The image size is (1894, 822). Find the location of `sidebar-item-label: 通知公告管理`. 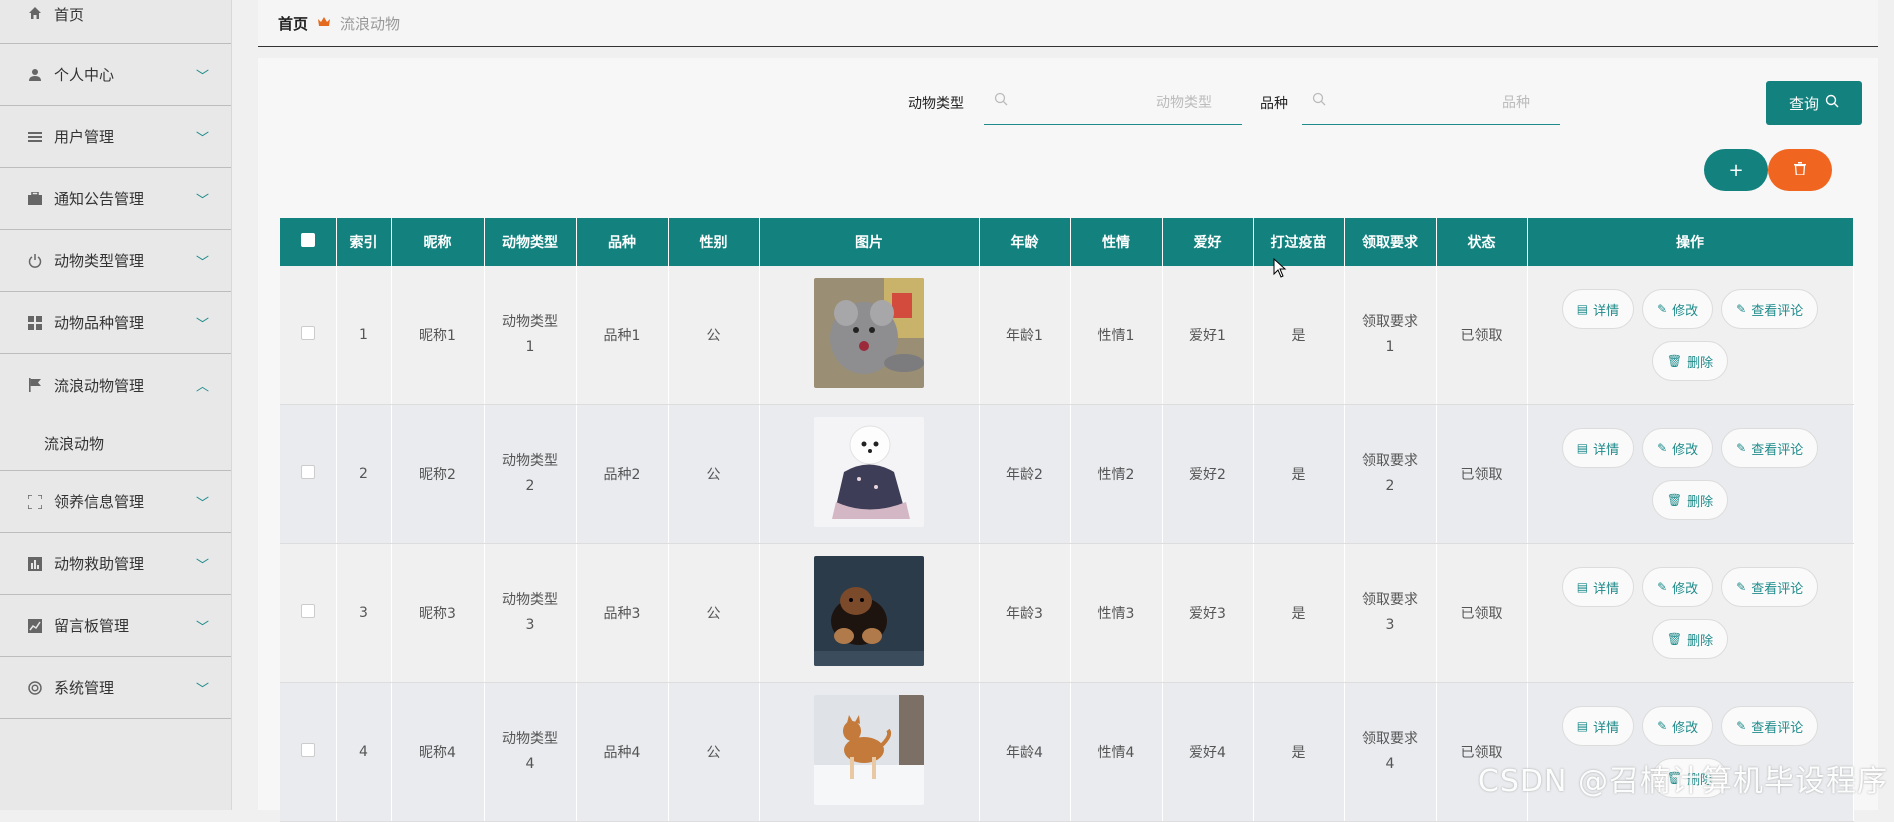

sidebar-item-label: 通知公告管理 is located at coordinates (99, 199).